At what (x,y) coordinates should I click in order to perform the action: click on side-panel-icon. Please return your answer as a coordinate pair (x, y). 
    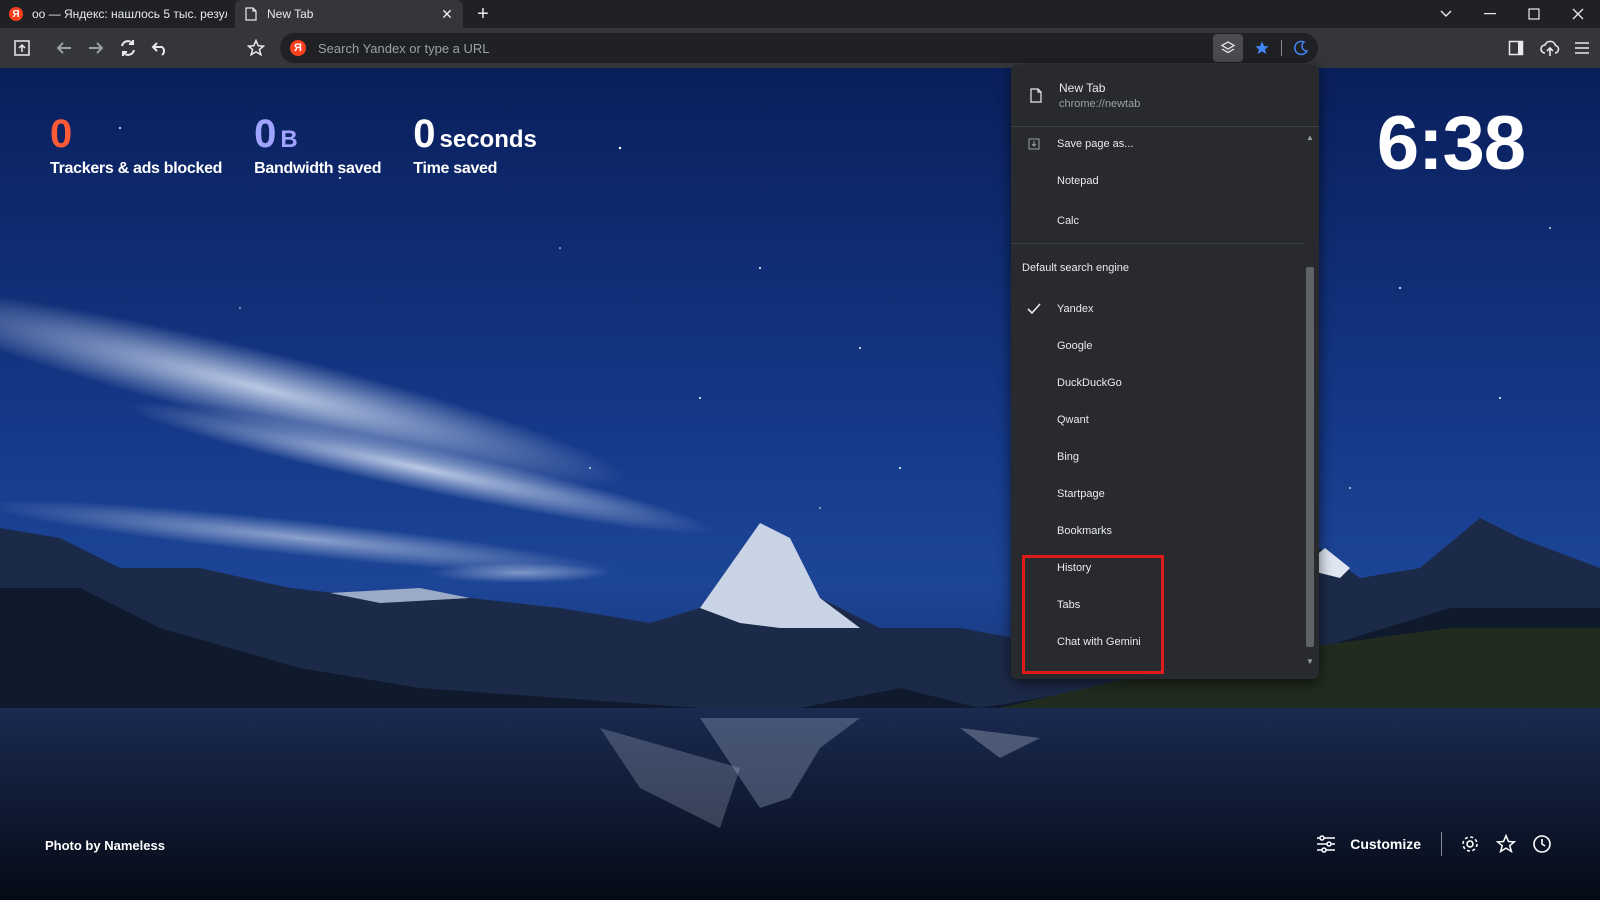
    Looking at the image, I should click on (1516, 48).